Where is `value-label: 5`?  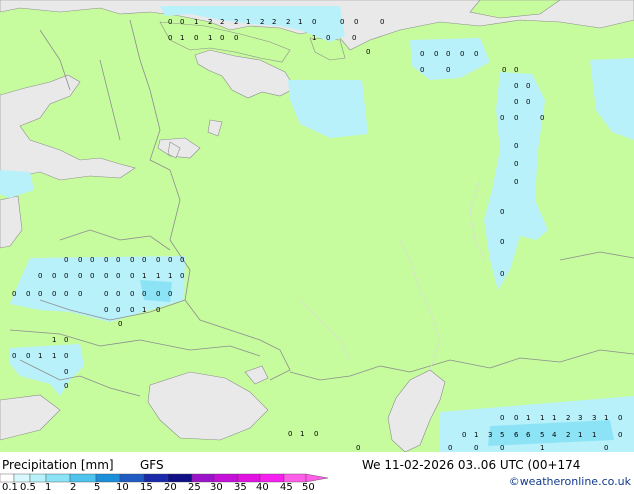
value-label: 5 is located at coordinates (502, 435).